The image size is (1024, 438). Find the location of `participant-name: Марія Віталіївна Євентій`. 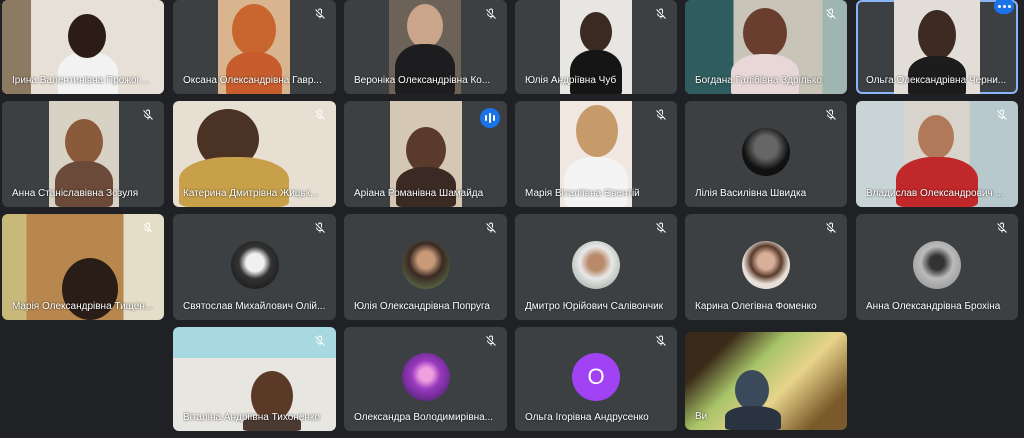

participant-name: Марія Віталіївна Євентій is located at coordinates (582, 193).